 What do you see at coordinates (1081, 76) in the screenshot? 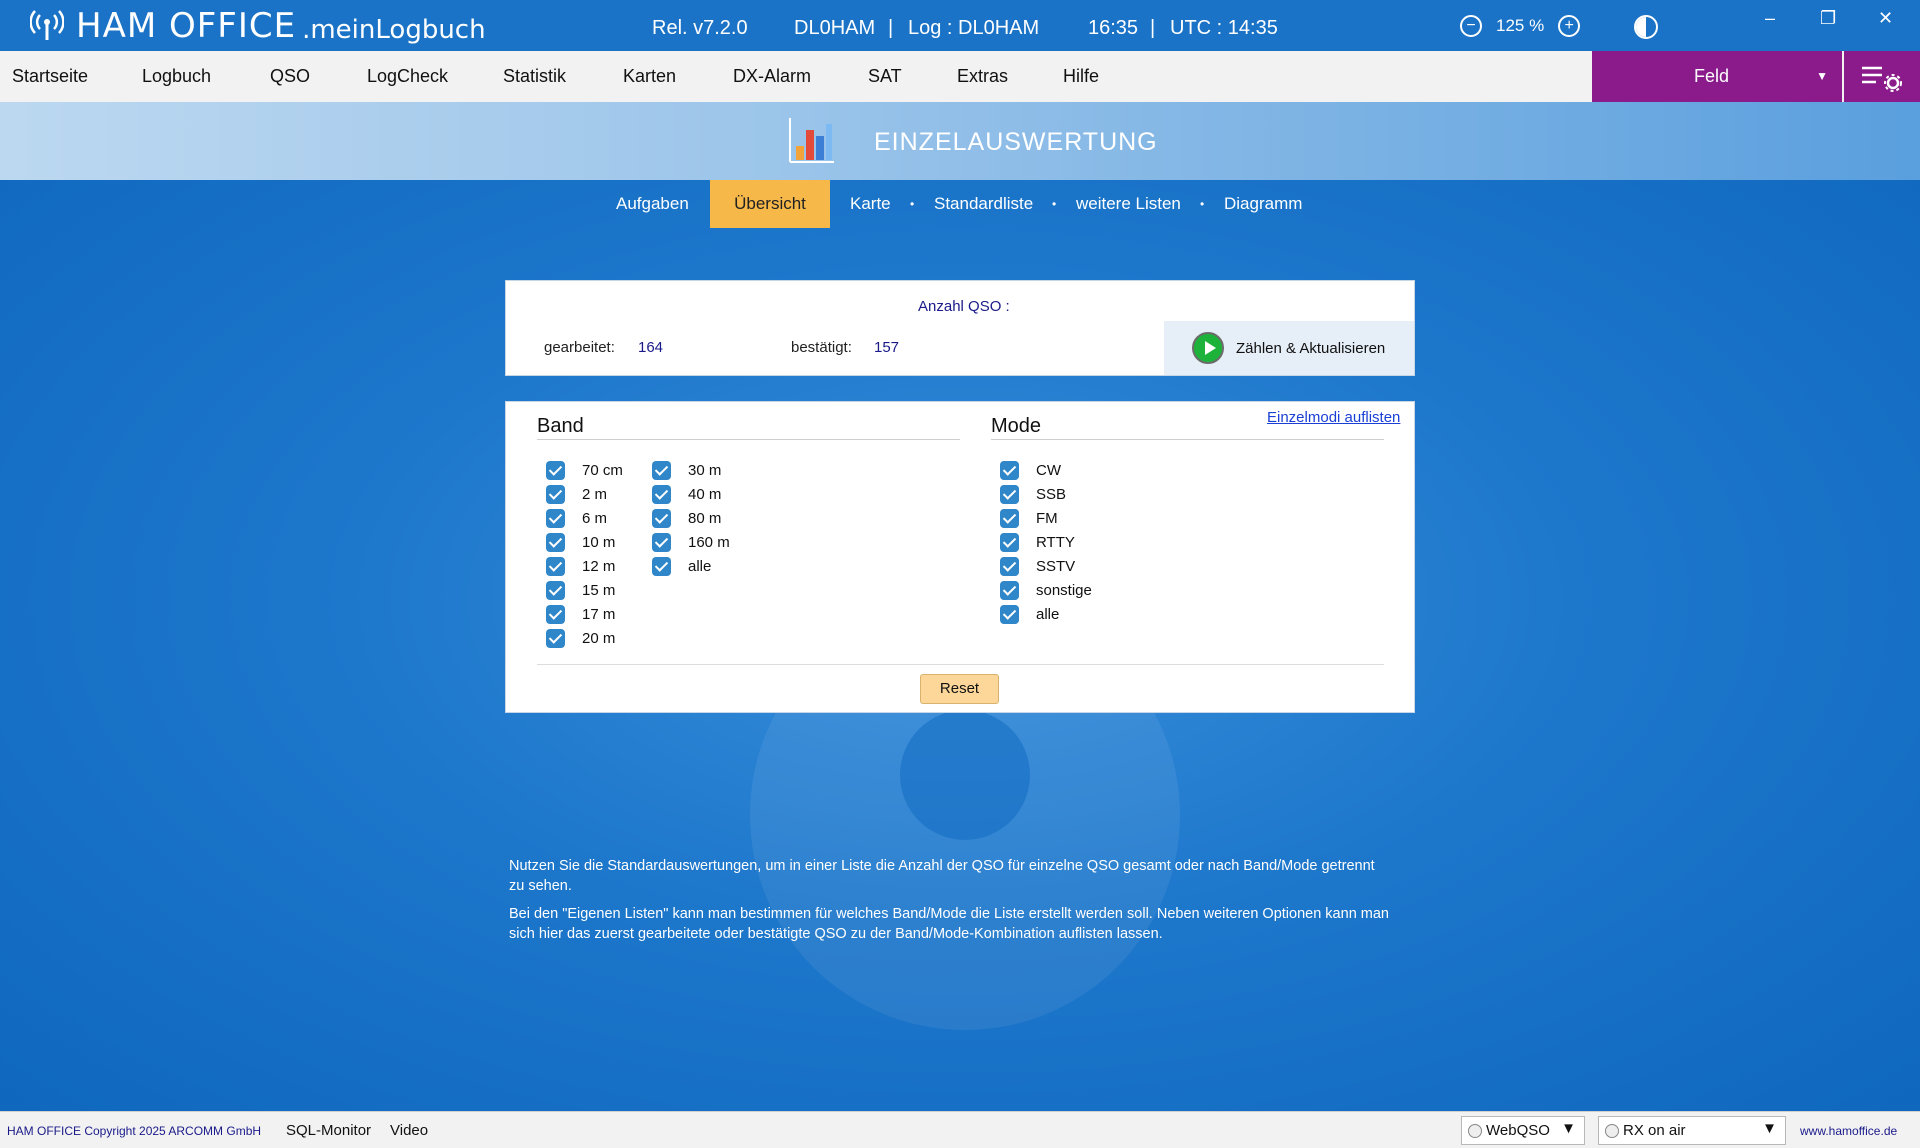
I see `menu-hilfe: Hilfe` at bounding box center [1081, 76].